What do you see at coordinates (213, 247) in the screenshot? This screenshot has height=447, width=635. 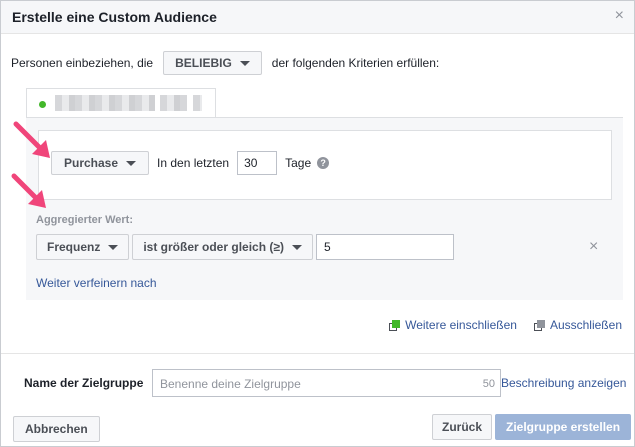 I see `operator-dropdown-label: ist größer oder gleich (≥)` at bounding box center [213, 247].